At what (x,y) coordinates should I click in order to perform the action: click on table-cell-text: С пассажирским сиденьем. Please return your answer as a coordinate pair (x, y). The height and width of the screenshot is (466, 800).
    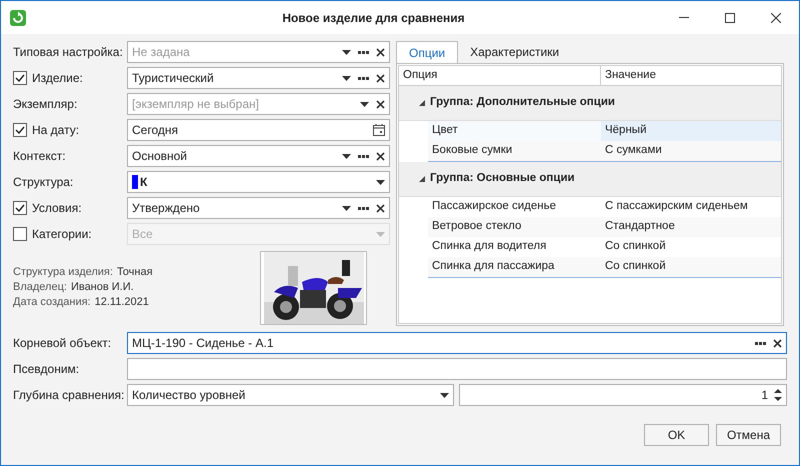
    Looking at the image, I should click on (676, 206).